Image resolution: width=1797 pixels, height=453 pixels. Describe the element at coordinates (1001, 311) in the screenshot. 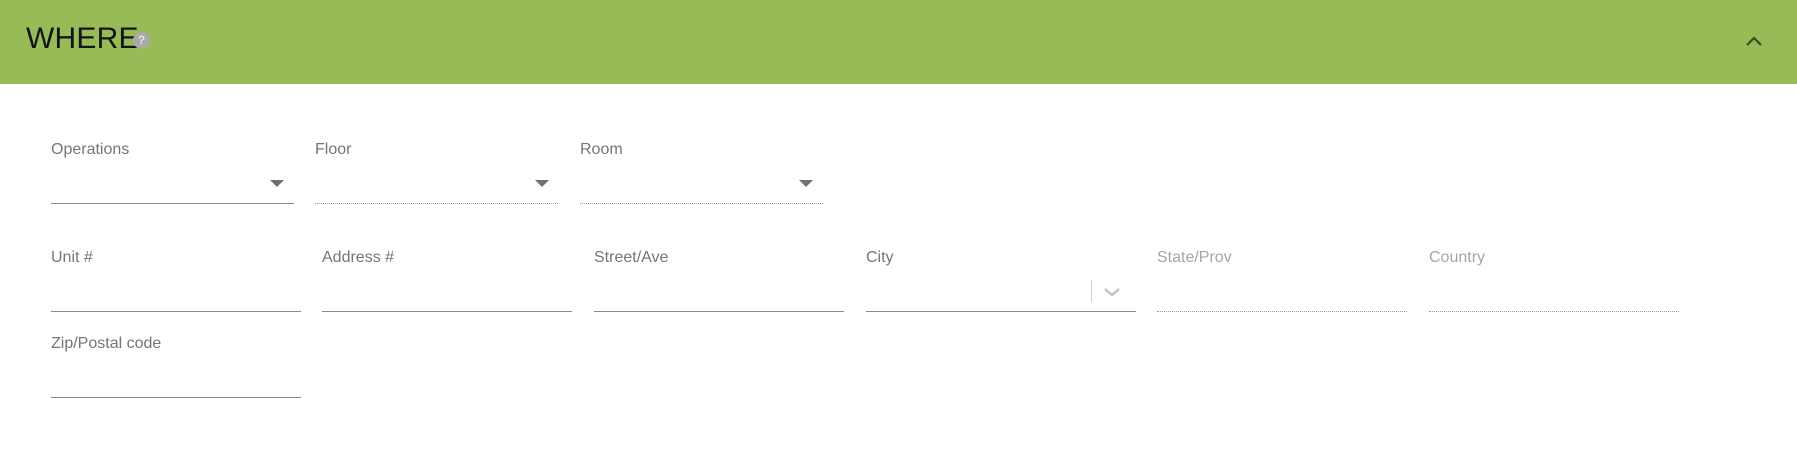

I see `city-underline` at that location.